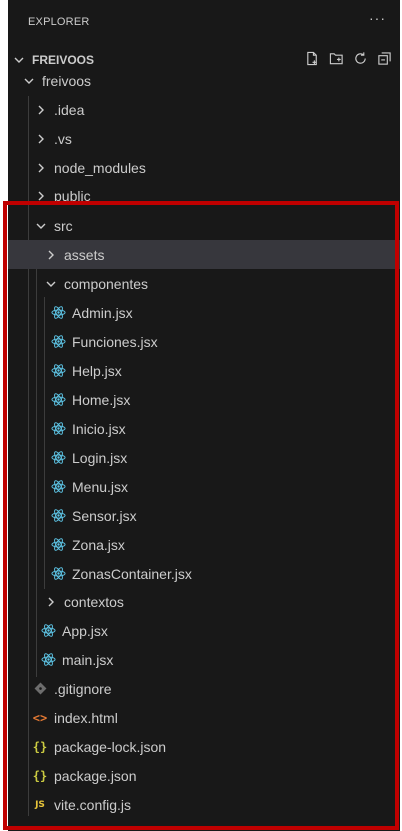 This screenshot has width=402, height=831. I want to click on file-row-component: Sensor.jsx, so click(204, 515).